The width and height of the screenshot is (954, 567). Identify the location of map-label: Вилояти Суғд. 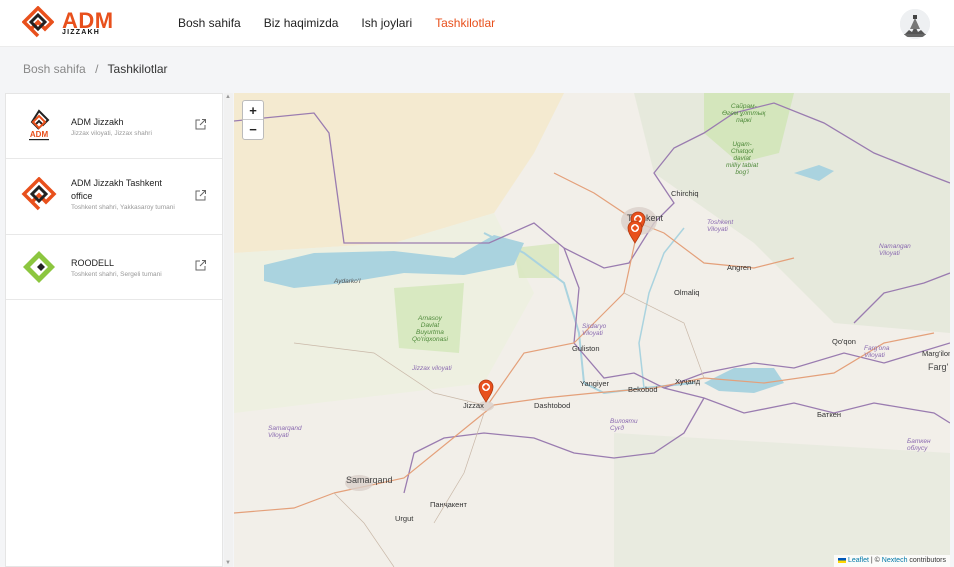
(624, 425).